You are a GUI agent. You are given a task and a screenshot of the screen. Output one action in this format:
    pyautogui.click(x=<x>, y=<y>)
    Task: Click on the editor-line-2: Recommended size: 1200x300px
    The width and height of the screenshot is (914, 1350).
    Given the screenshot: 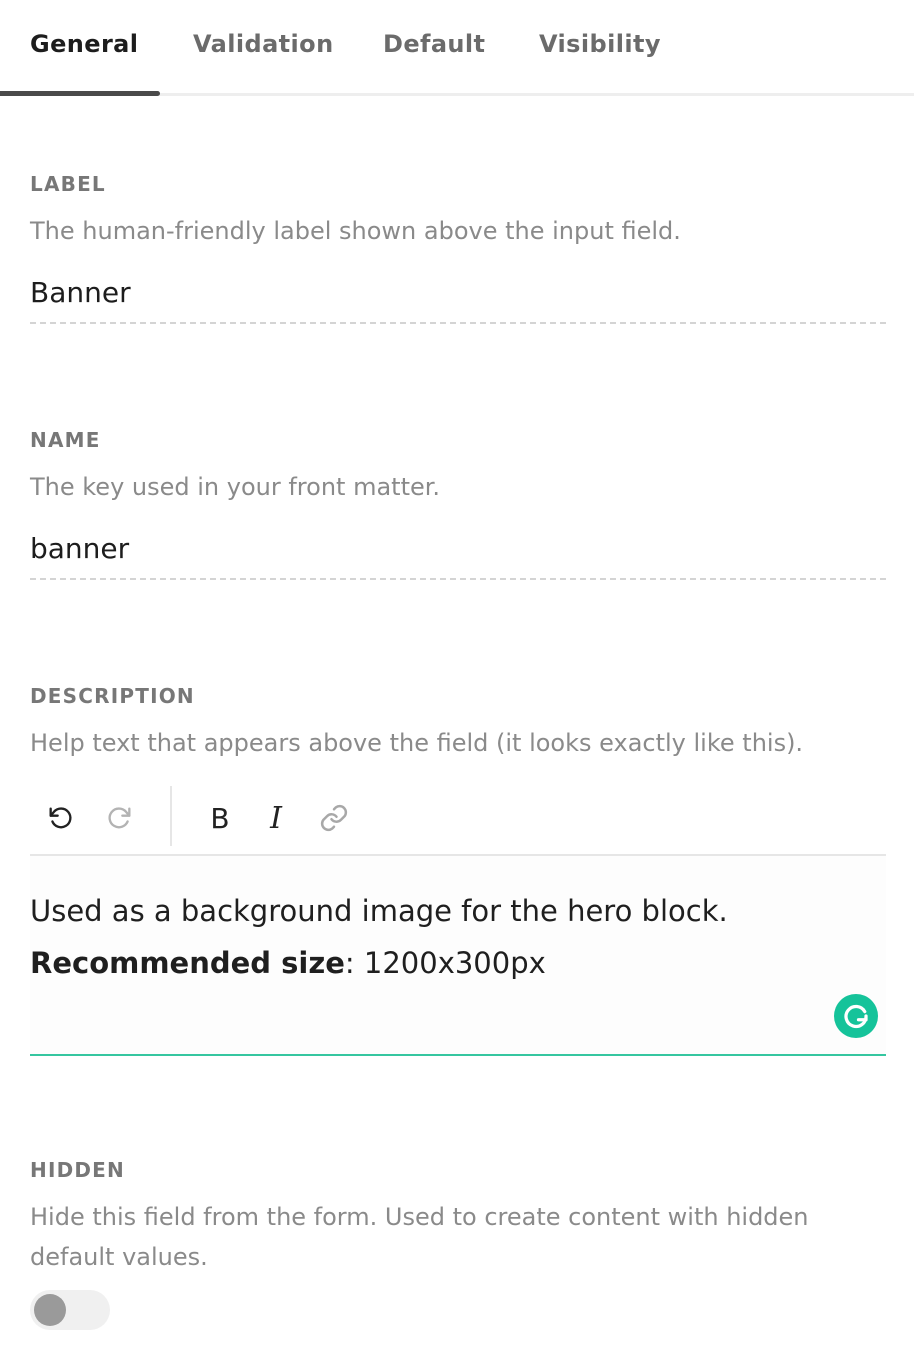 What is the action you would take?
    pyautogui.click(x=288, y=963)
    